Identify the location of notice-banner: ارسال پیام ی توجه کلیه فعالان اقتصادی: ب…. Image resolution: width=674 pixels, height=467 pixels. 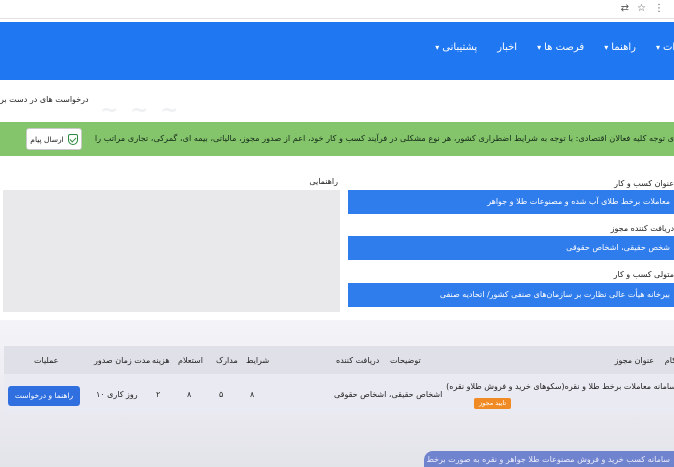
(337, 139).